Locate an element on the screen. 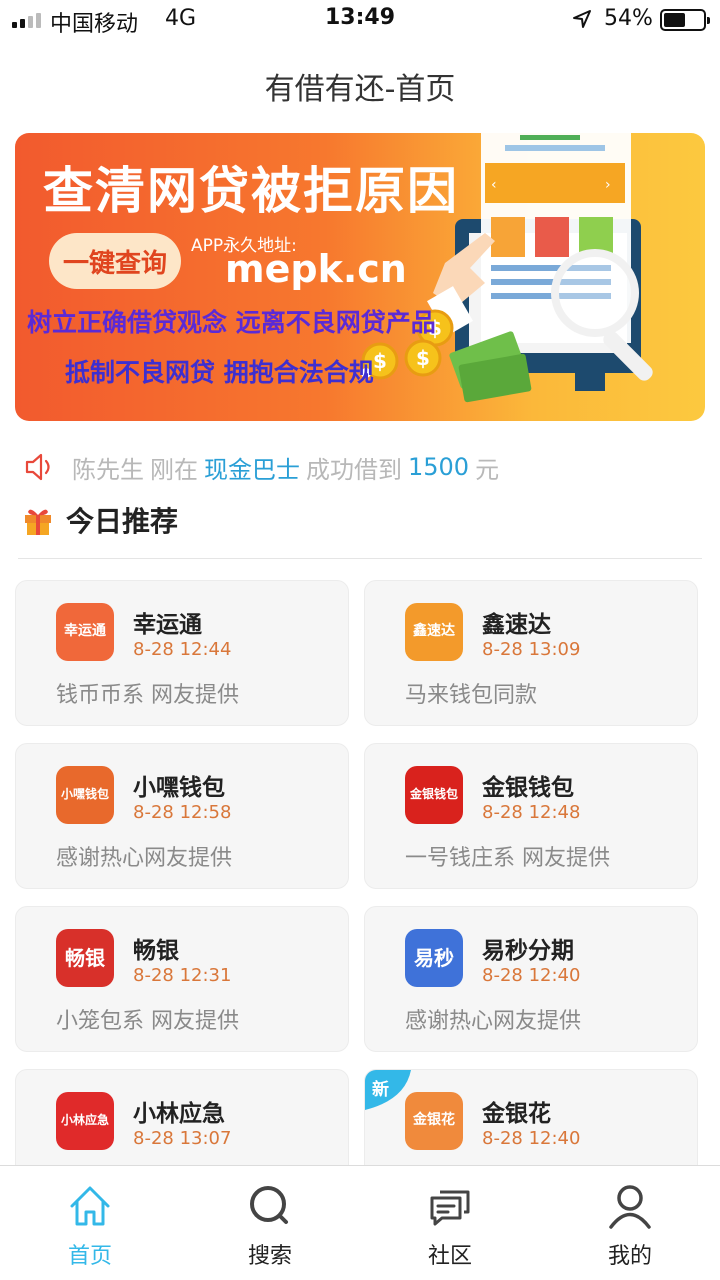  app-card: 鑫速达 鑫速达 8-28 13:09 马来钱包同款 is located at coordinates (531, 653).